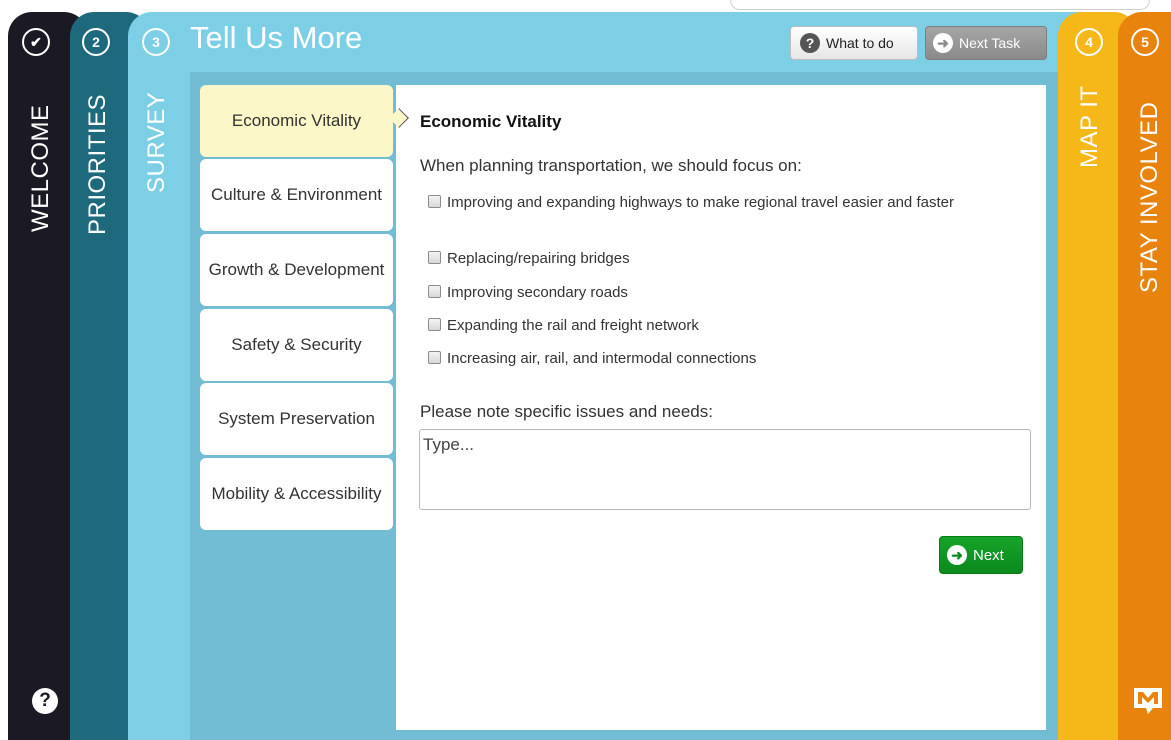  I want to click on next-task-button: ➜ Next Task, so click(986, 43).